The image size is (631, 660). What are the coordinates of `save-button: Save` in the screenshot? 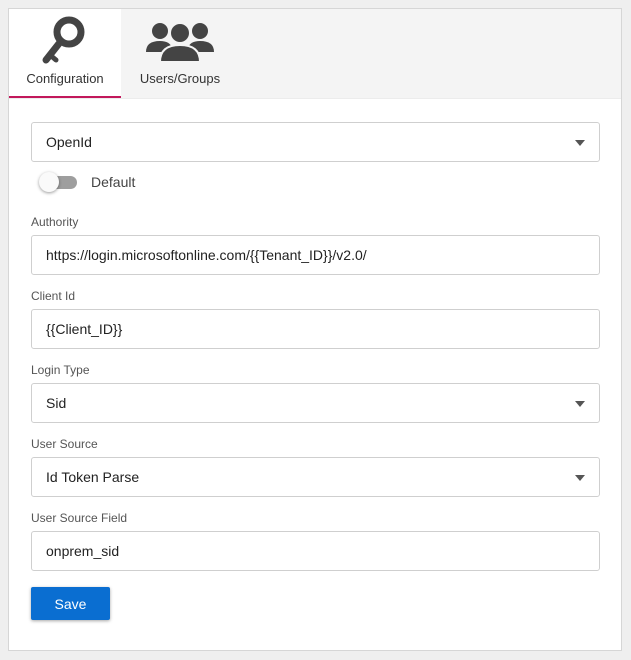 It's located at (70, 603).